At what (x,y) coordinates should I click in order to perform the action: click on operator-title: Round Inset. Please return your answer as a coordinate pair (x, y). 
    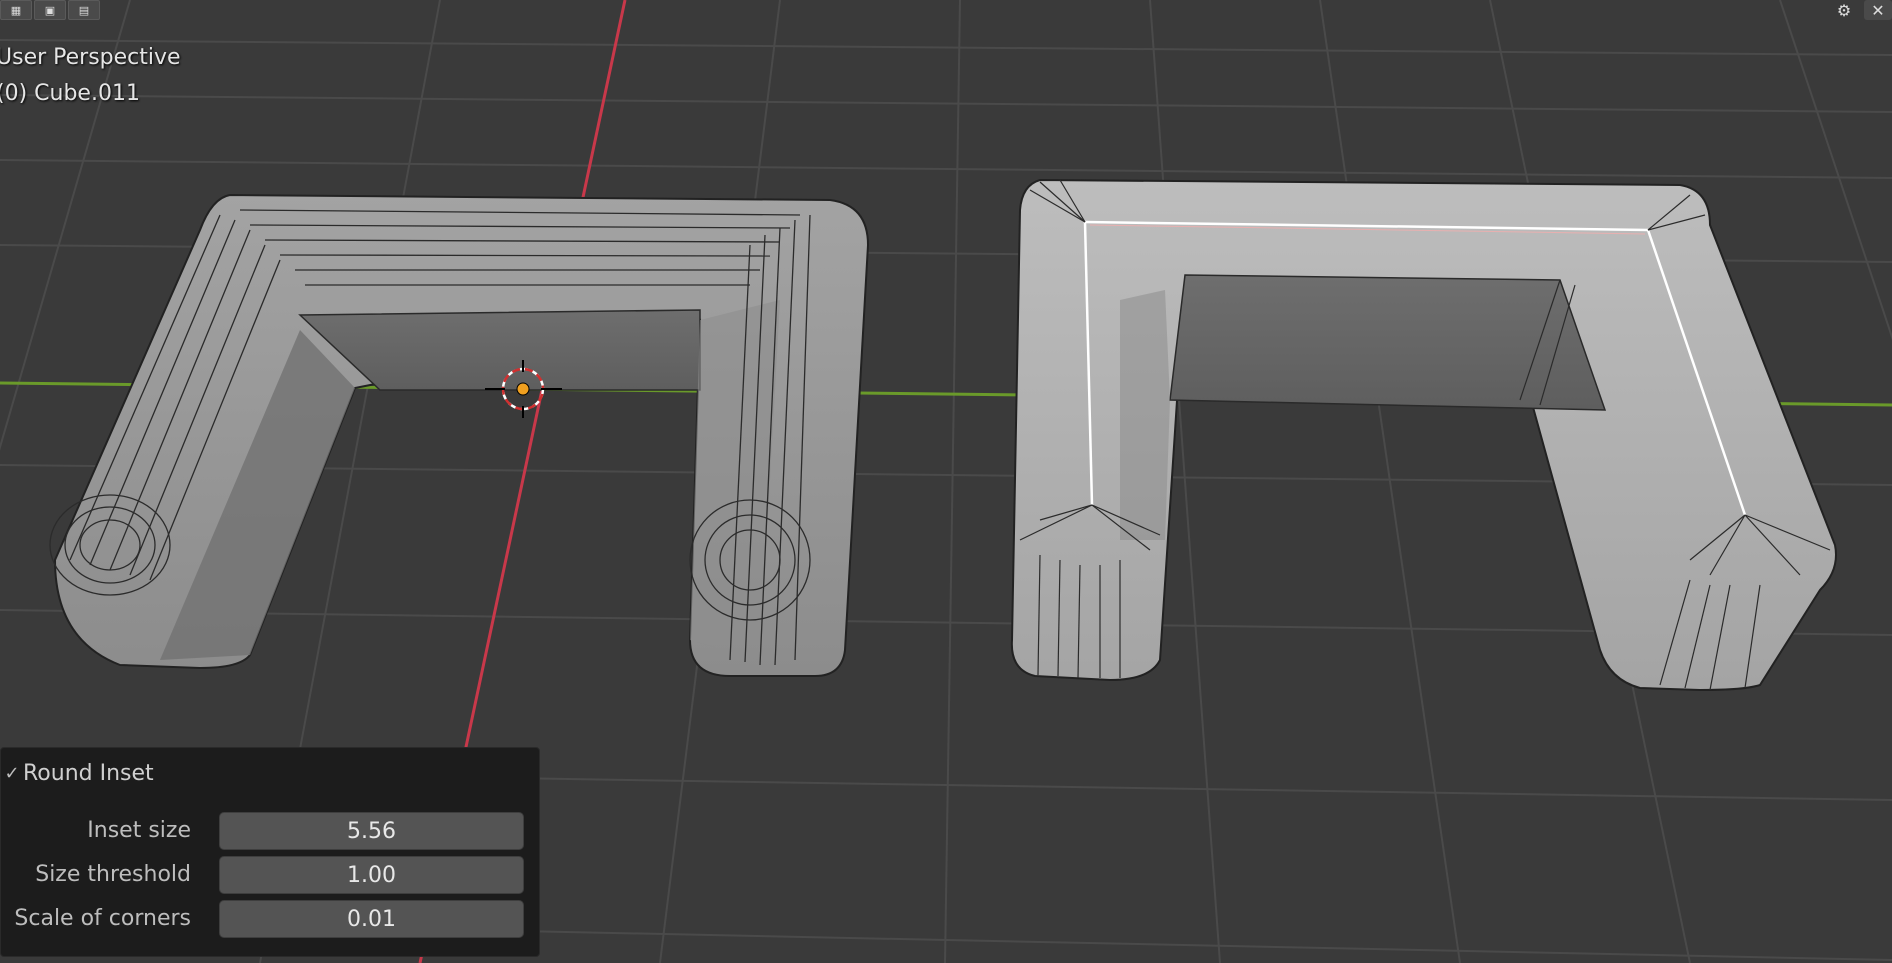
    Looking at the image, I should click on (88, 773).